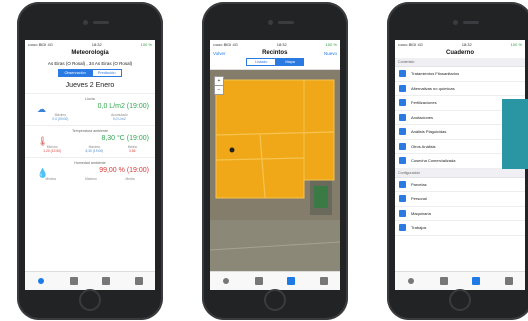 Image resolution: width=528 pixels, height=321 pixels. I want to click on zoom-out-button: −, so click(219, 89).